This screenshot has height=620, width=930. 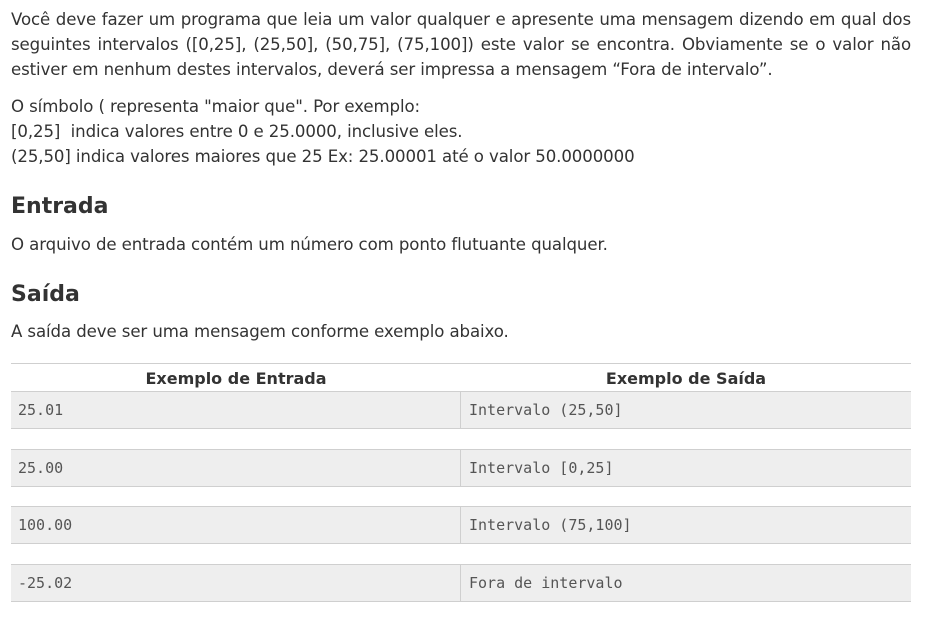 What do you see at coordinates (41, 410) in the screenshot?
I see `example-input: 25.01` at bounding box center [41, 410].